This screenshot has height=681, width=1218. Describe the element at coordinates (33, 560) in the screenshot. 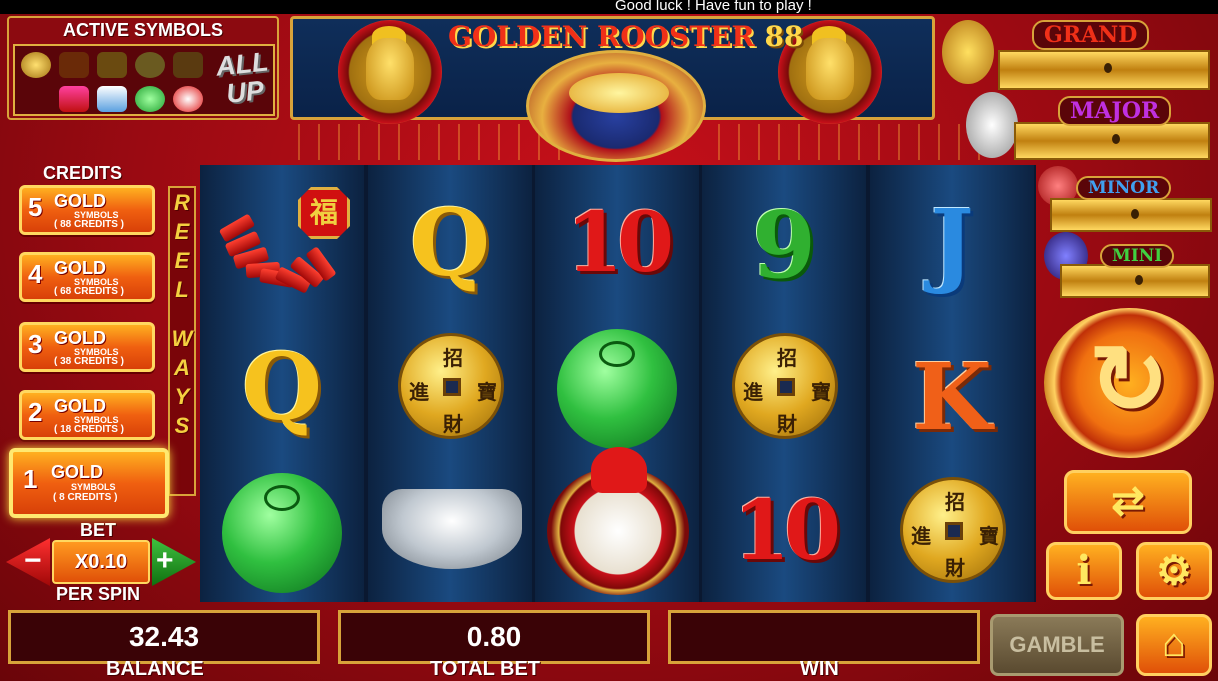

I see `minus-icon: −` at that location.